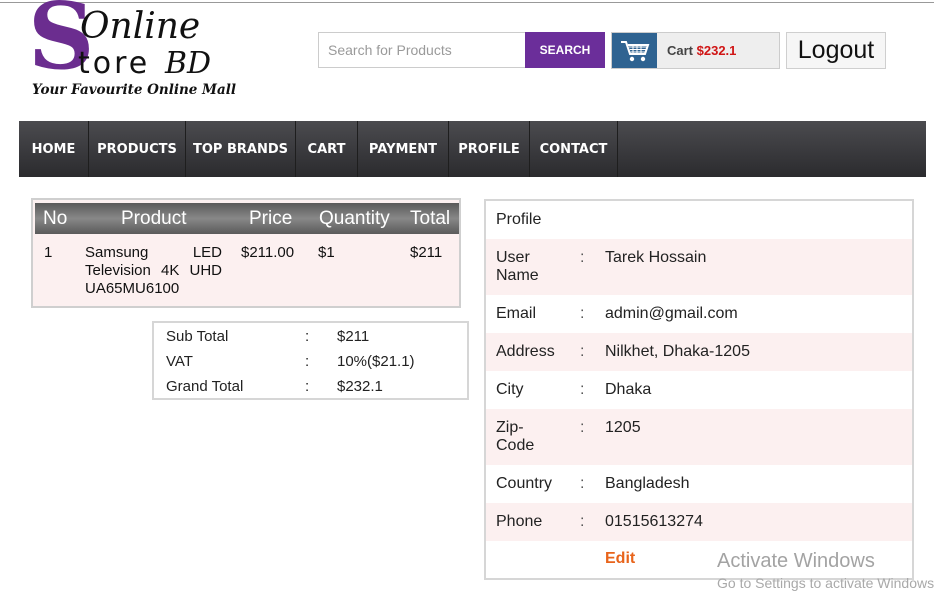  Describe the element at coordinates (654, 521) in the screenshot. I see `phone-value: 01515613274` at that location.